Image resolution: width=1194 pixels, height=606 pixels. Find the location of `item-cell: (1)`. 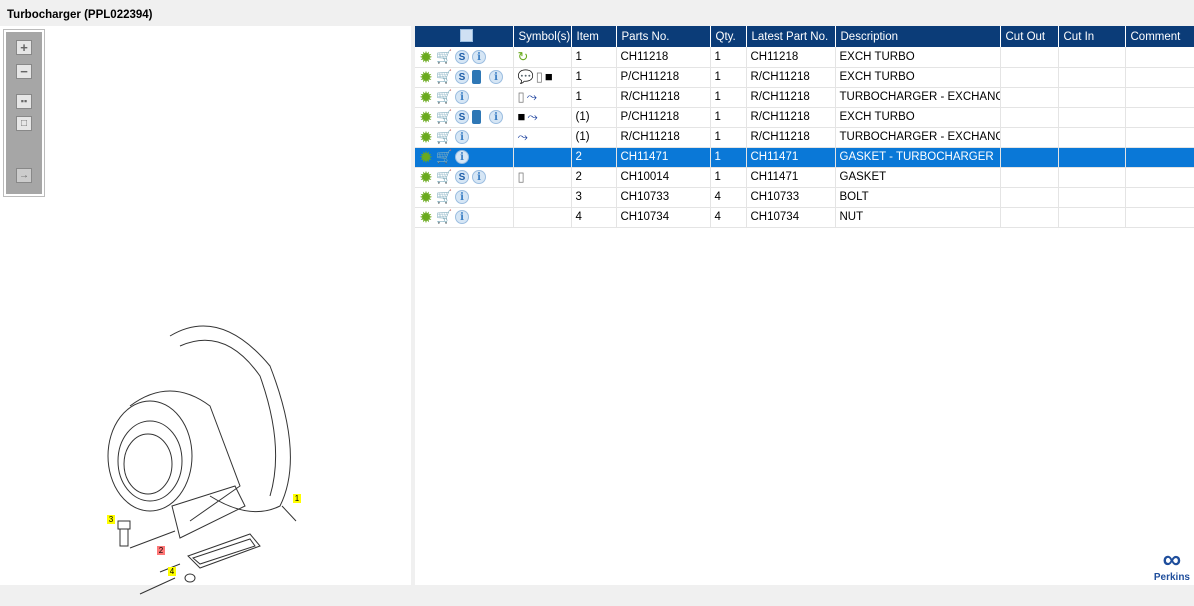

item-cell: (1) is located at coordinates (594, 137).